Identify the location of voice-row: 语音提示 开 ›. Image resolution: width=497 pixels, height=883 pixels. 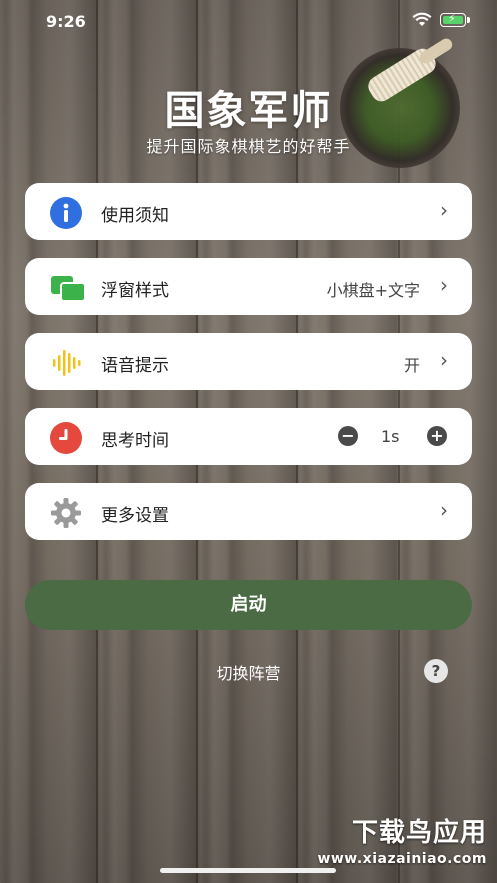
(248, 361).